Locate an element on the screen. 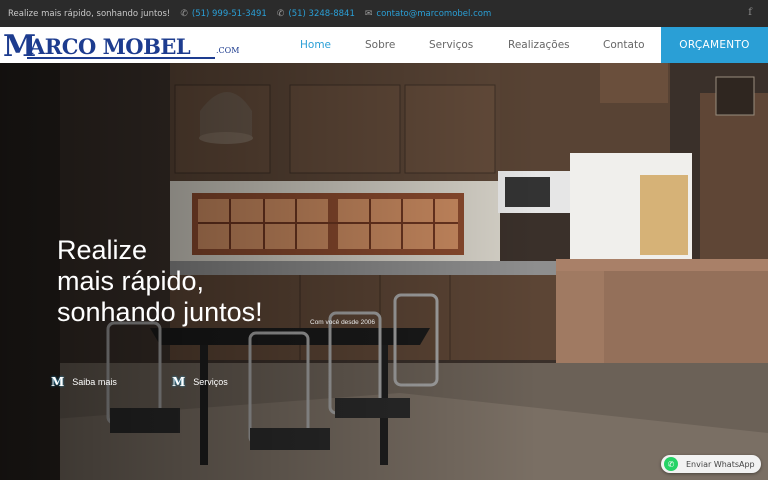 The height and width of the screenshot is (480, 768). orcamento-button: ORÇAMENTO is located at coordinates (714, 45).